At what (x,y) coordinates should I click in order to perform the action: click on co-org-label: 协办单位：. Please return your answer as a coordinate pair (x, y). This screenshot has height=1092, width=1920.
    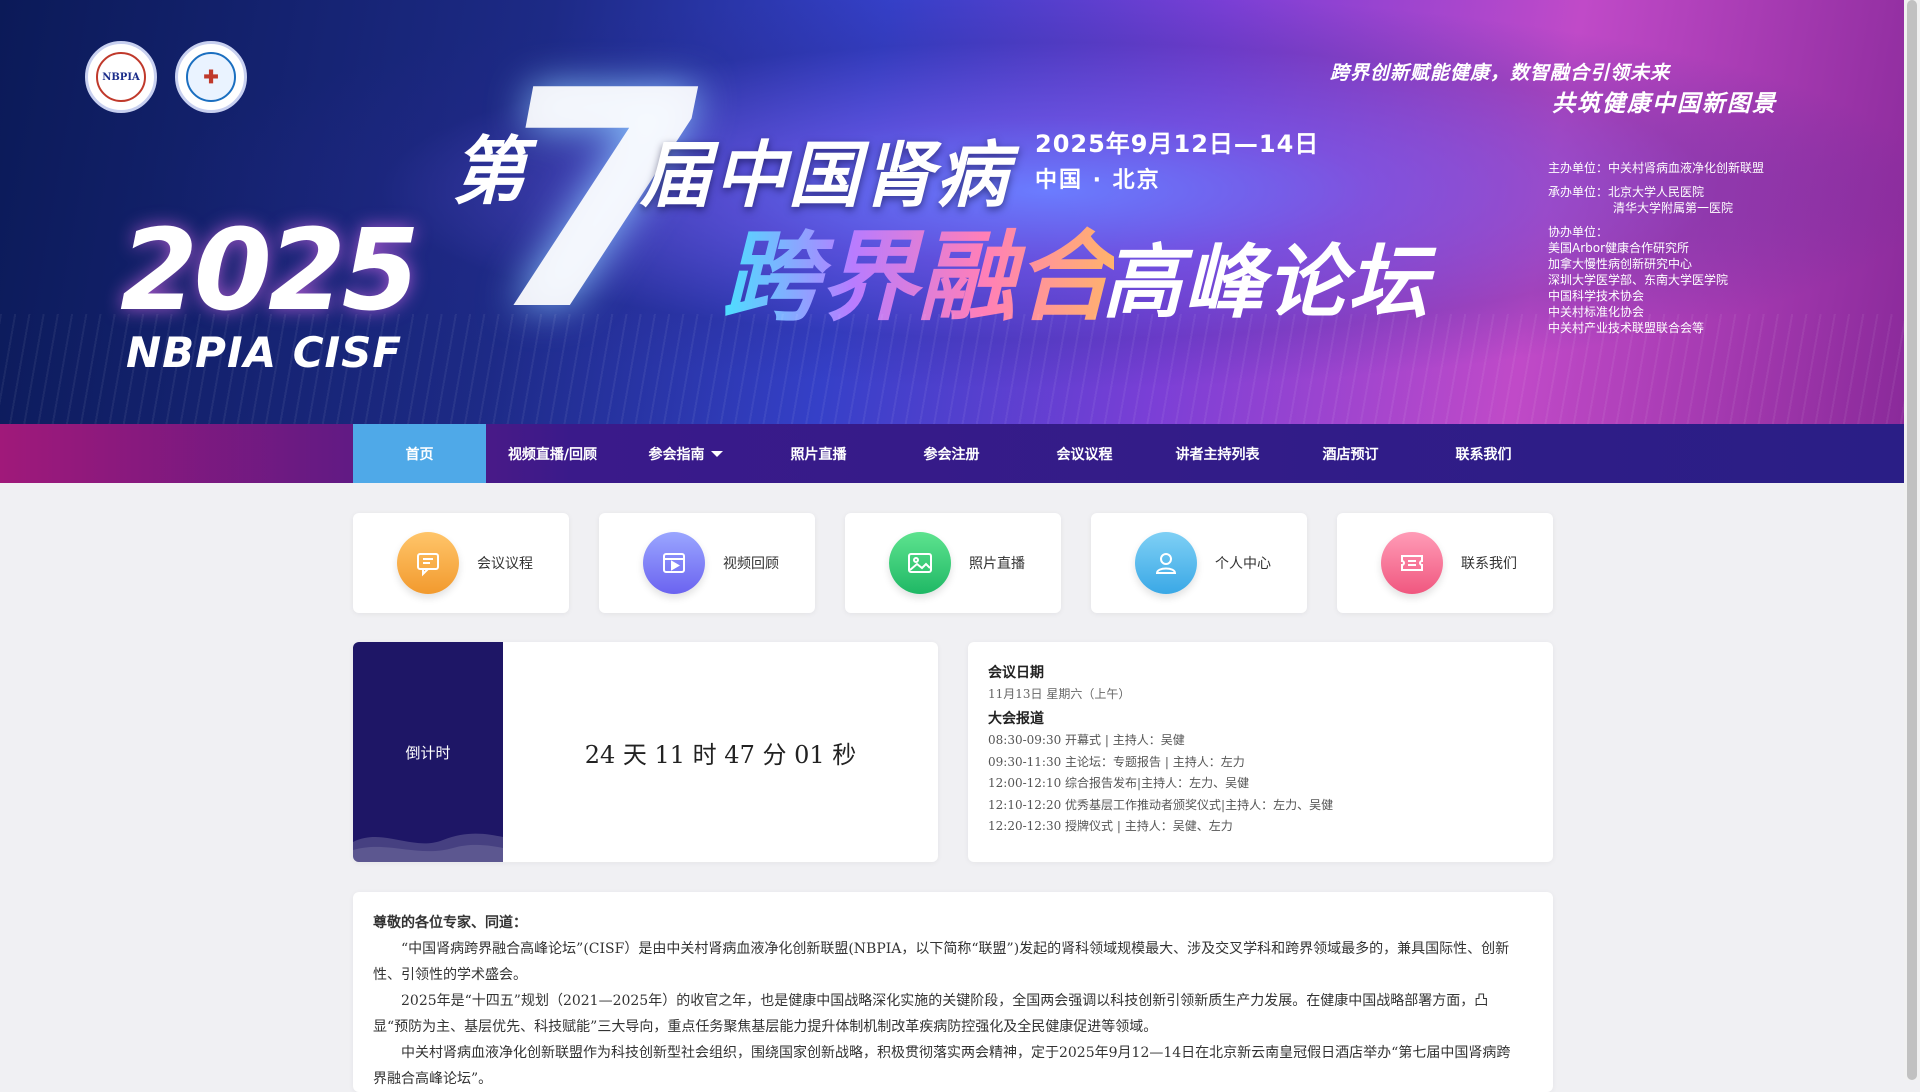
    Looking at the image, I should click on (1578, 232).